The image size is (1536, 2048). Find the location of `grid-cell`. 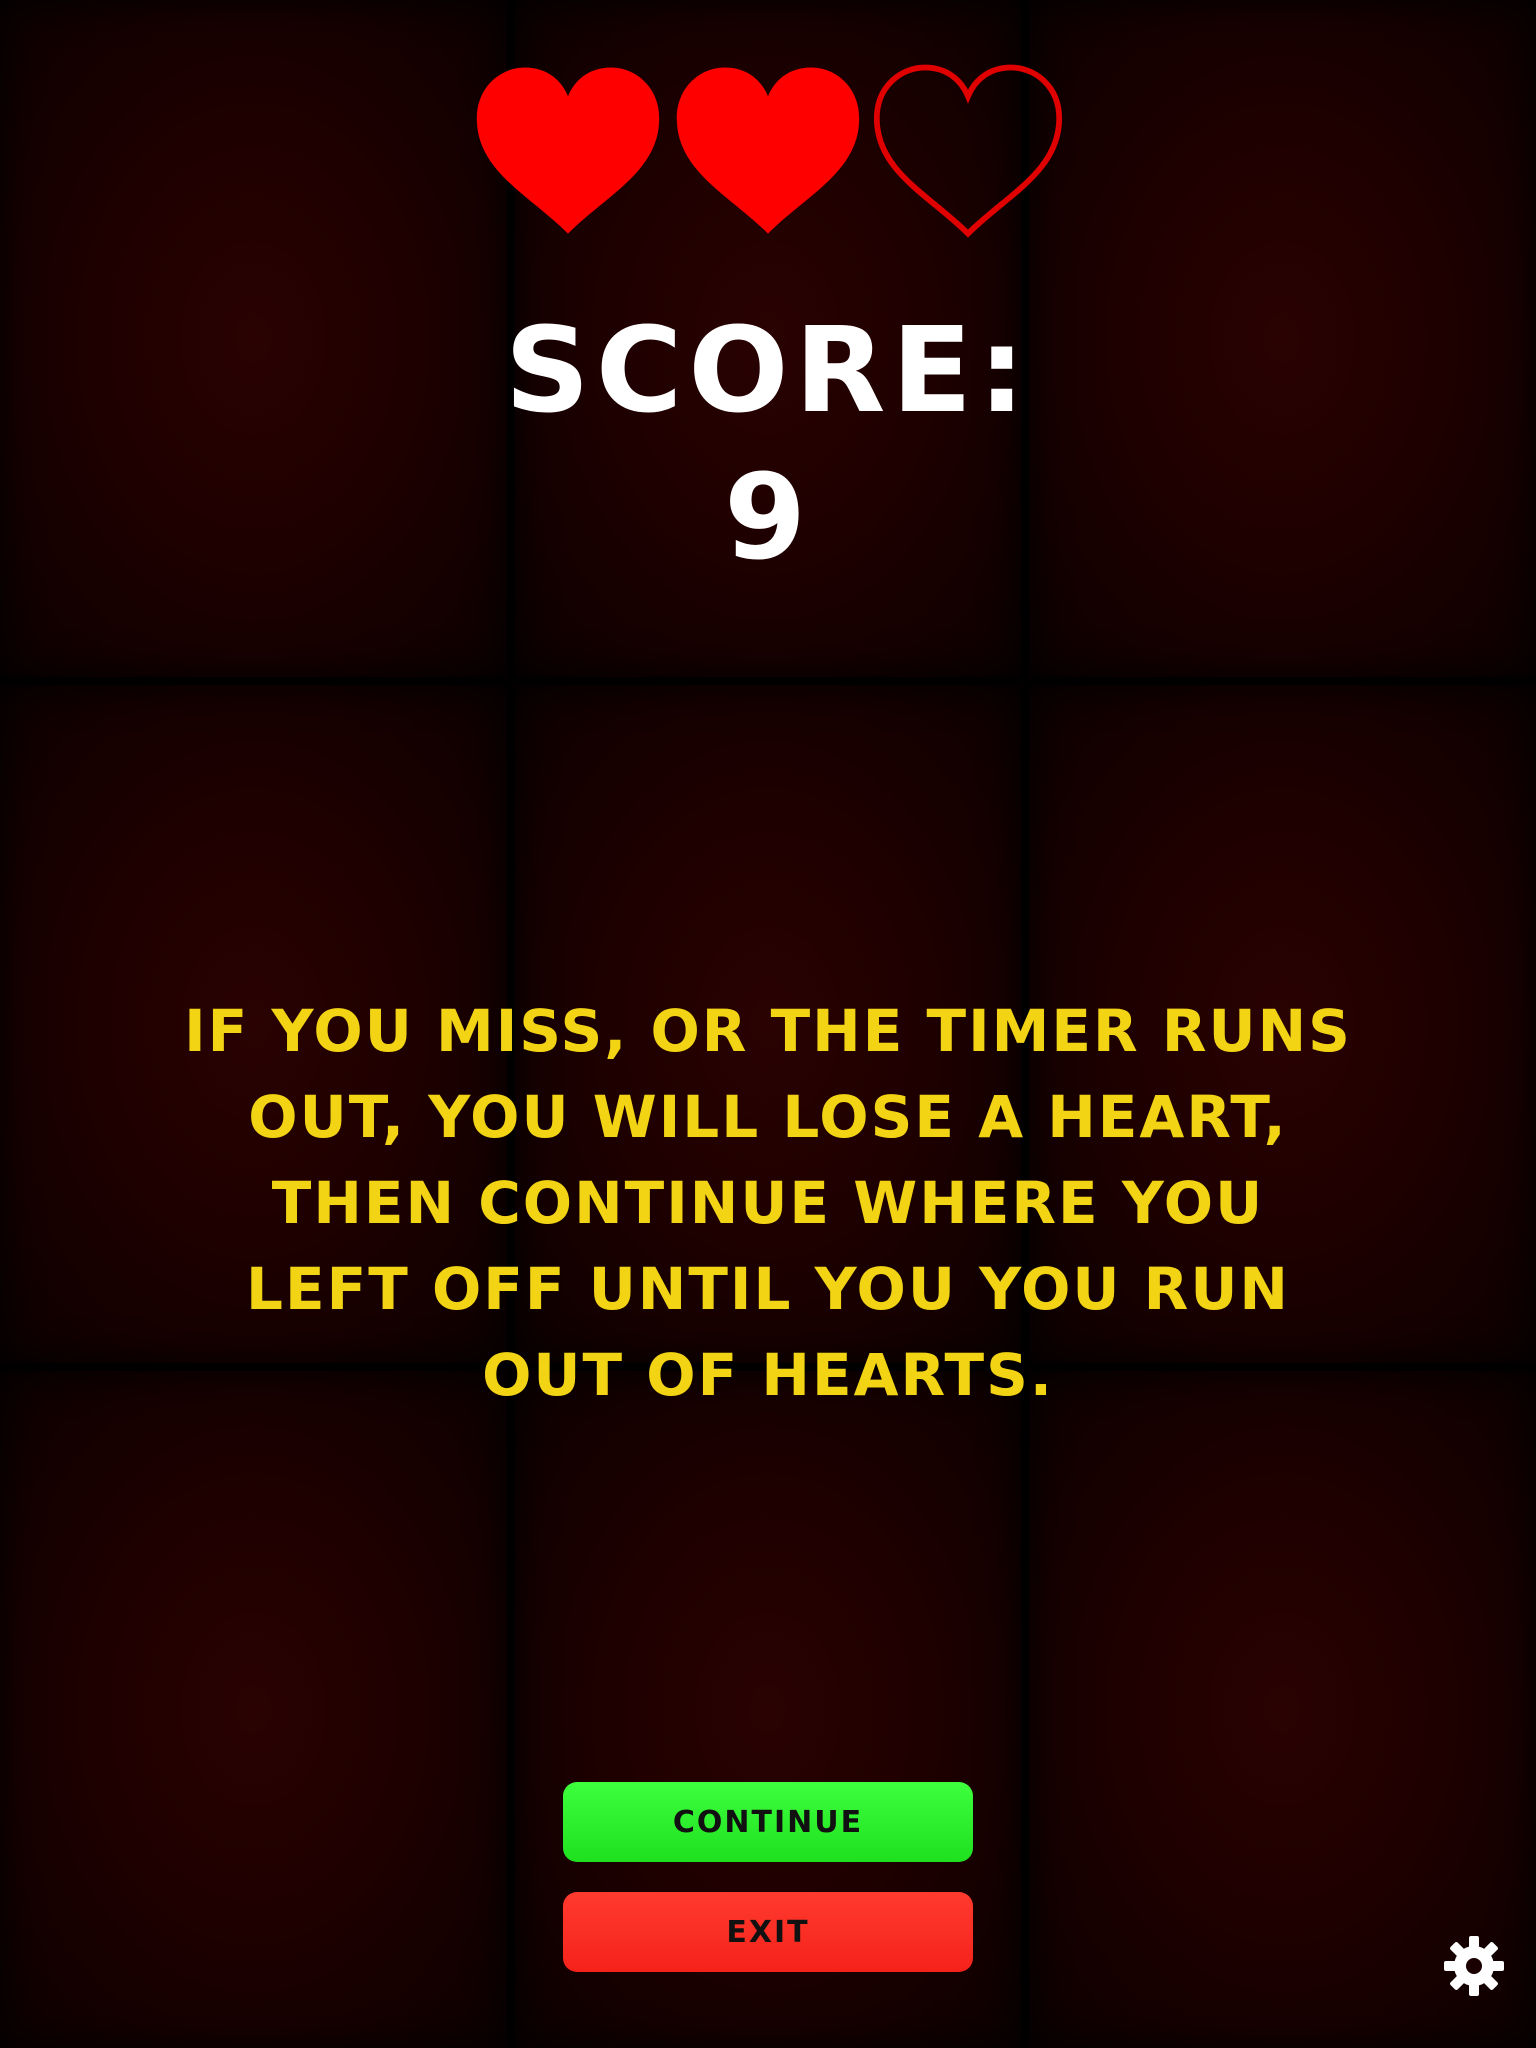

grid-cell is located at coordinates (253, 1709).